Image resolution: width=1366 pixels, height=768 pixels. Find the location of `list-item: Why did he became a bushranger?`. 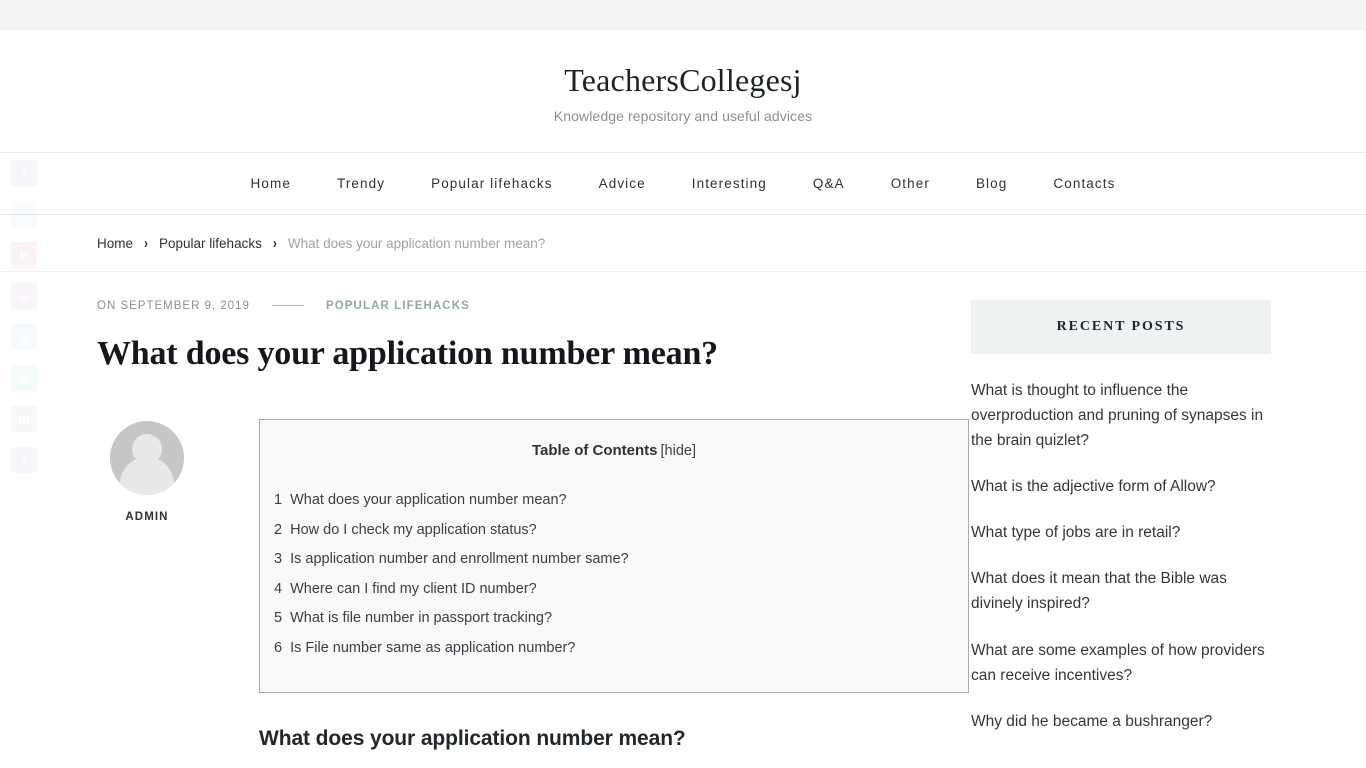

list-item: Why did he became a bushranger? is located at coordinates (1121, 721).